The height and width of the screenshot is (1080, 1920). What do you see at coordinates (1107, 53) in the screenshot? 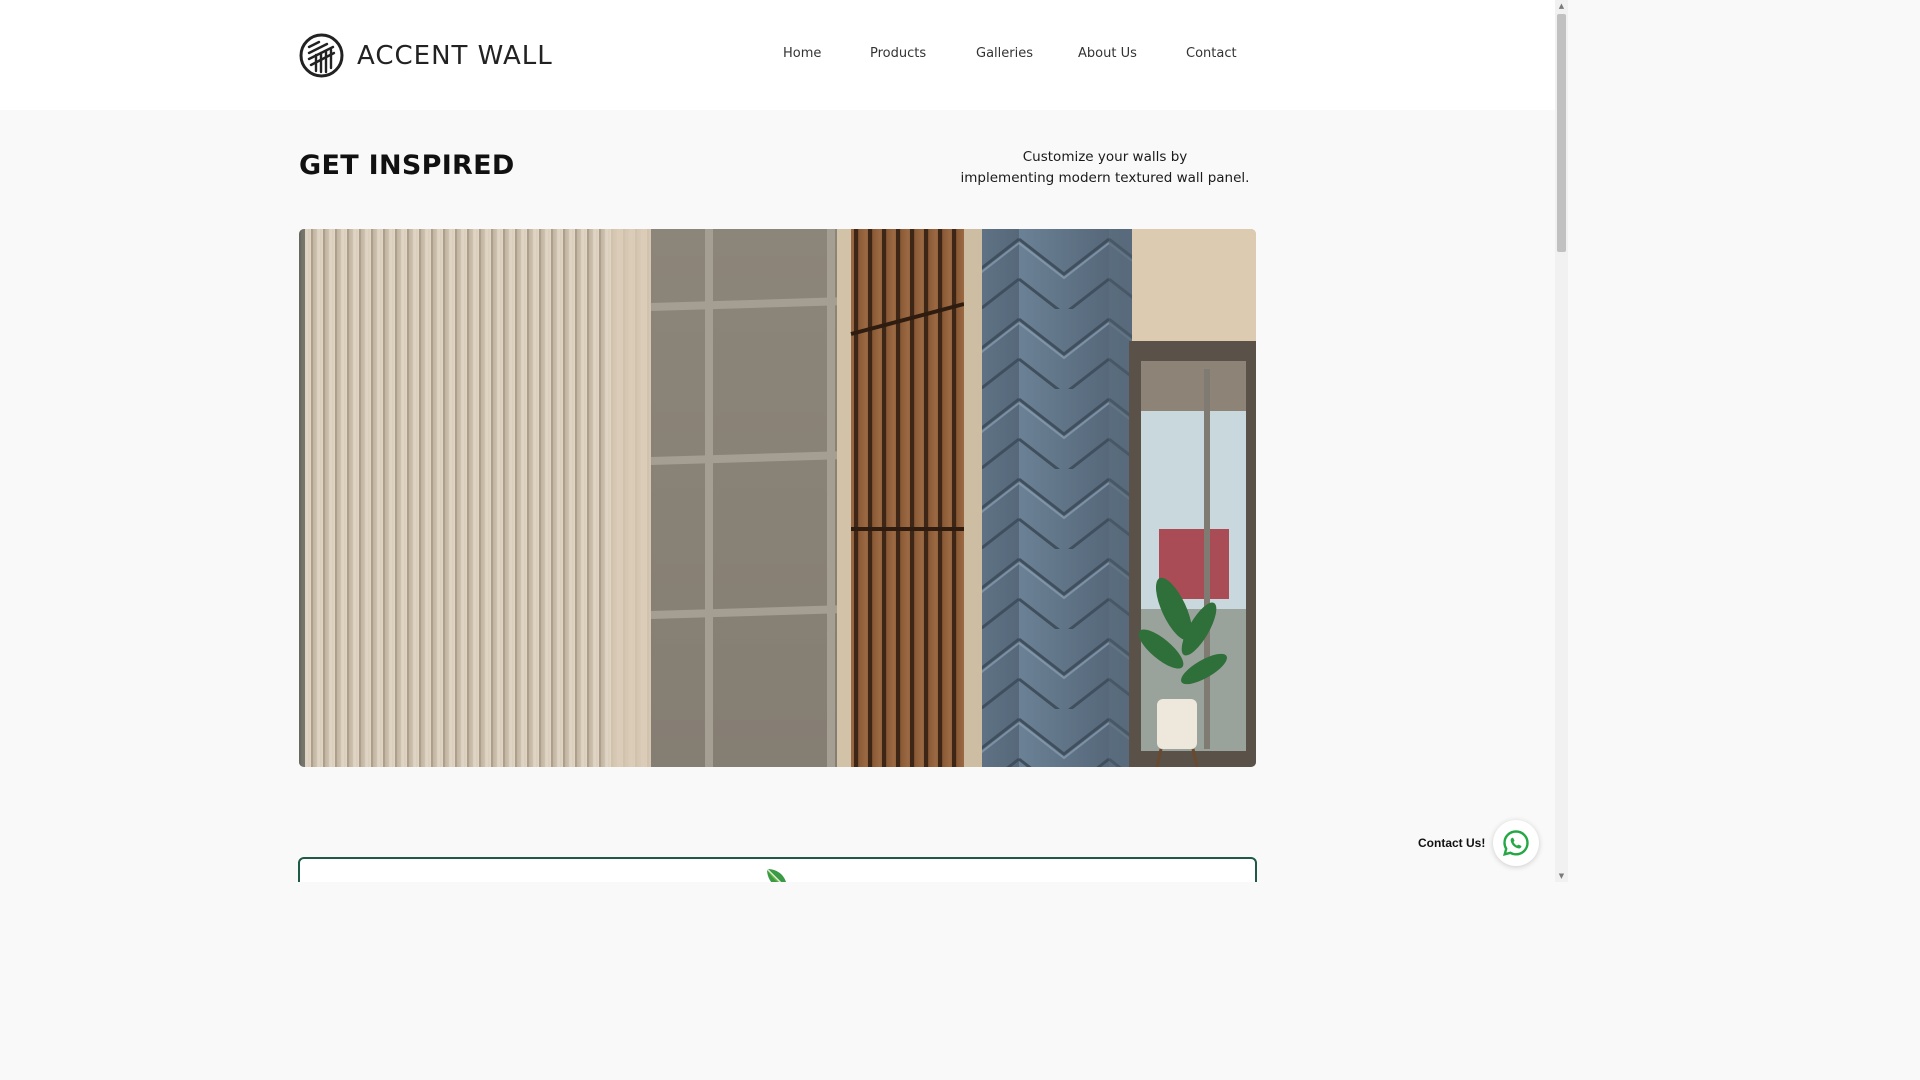
I see `nav-about-us: About Us` at bounding box center [1107, 53].